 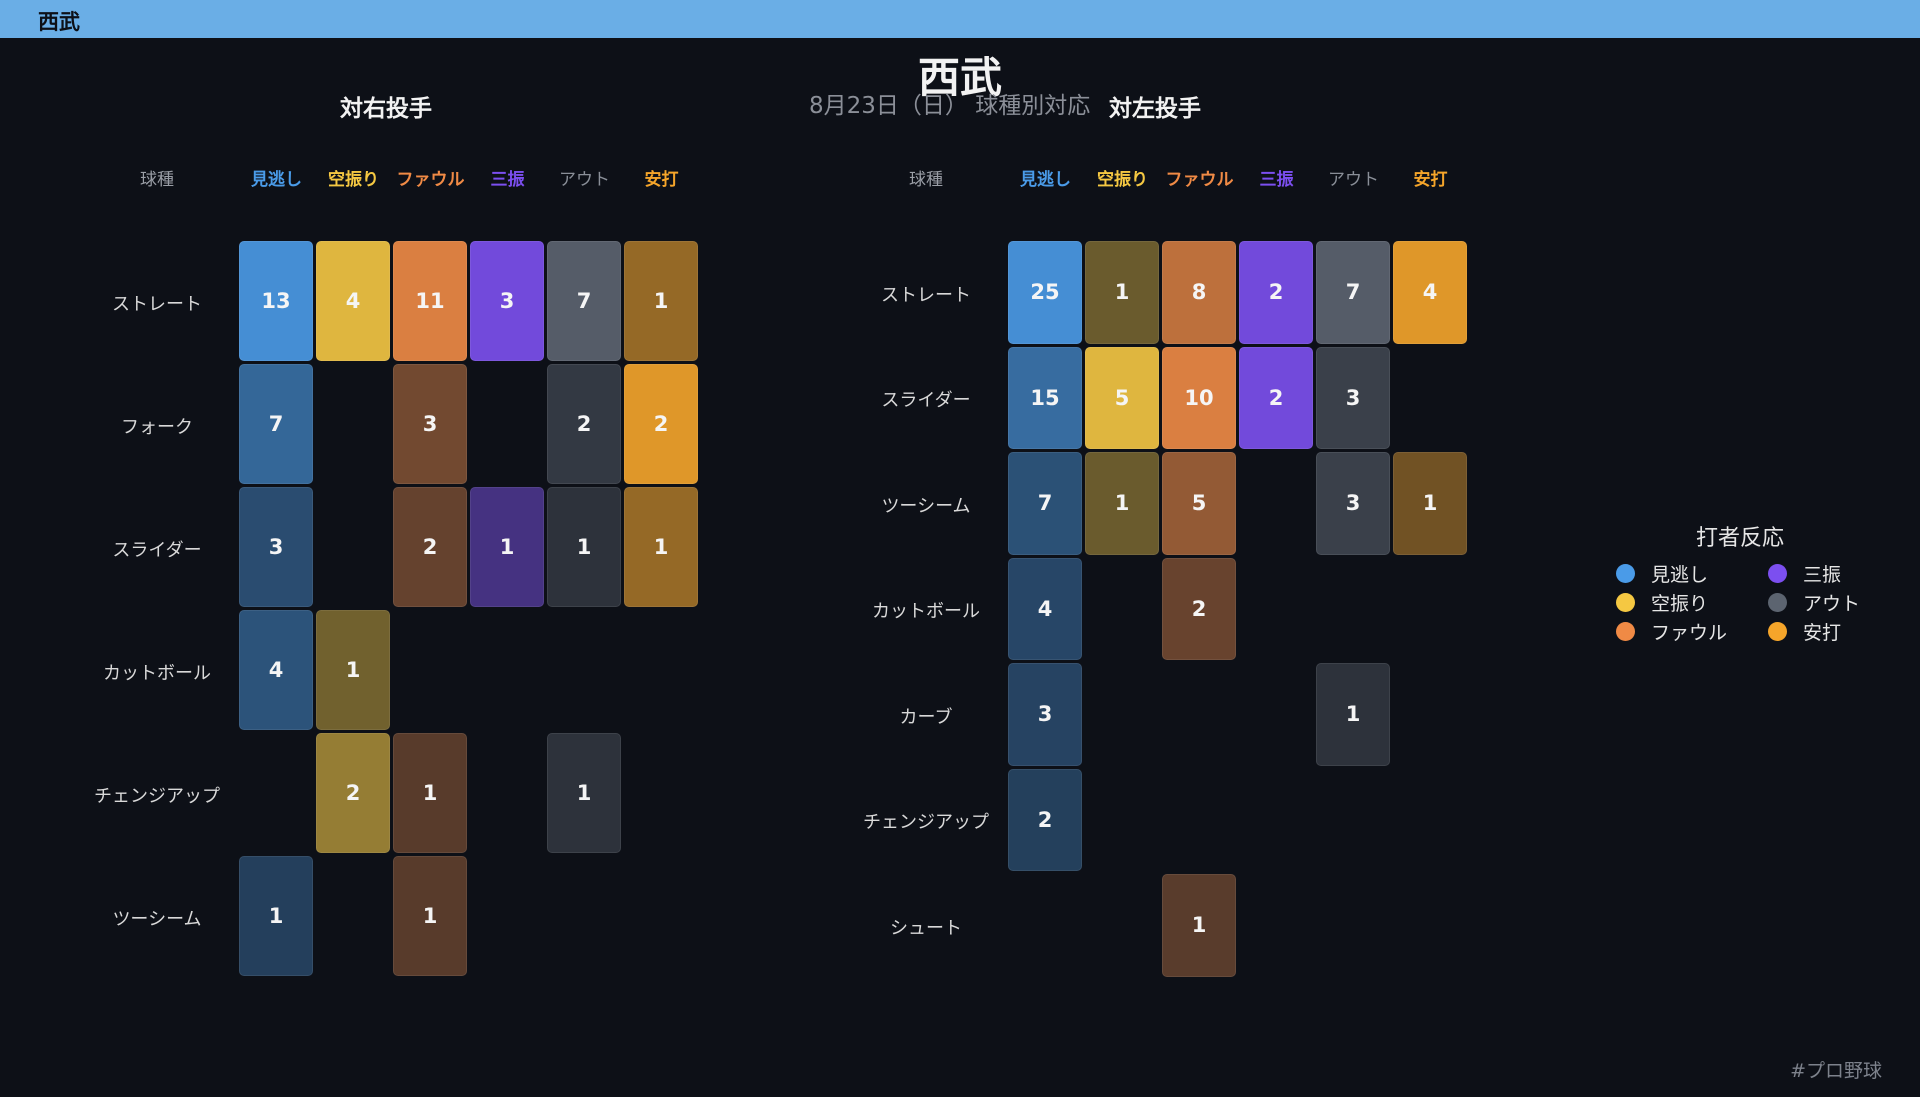 I want to click on legend-label: アウト, so click(x=1832, y=604).